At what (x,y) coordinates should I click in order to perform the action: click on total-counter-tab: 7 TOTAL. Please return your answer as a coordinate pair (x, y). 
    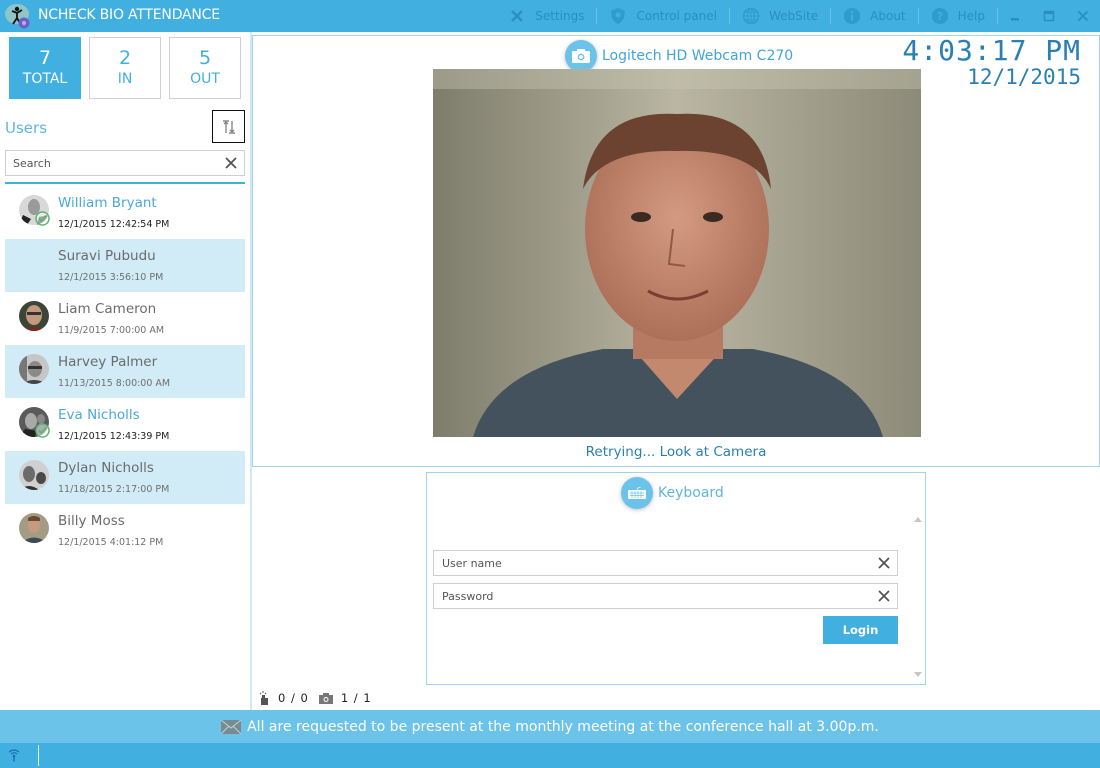
    Looking at the image, I should click on (45, 68).